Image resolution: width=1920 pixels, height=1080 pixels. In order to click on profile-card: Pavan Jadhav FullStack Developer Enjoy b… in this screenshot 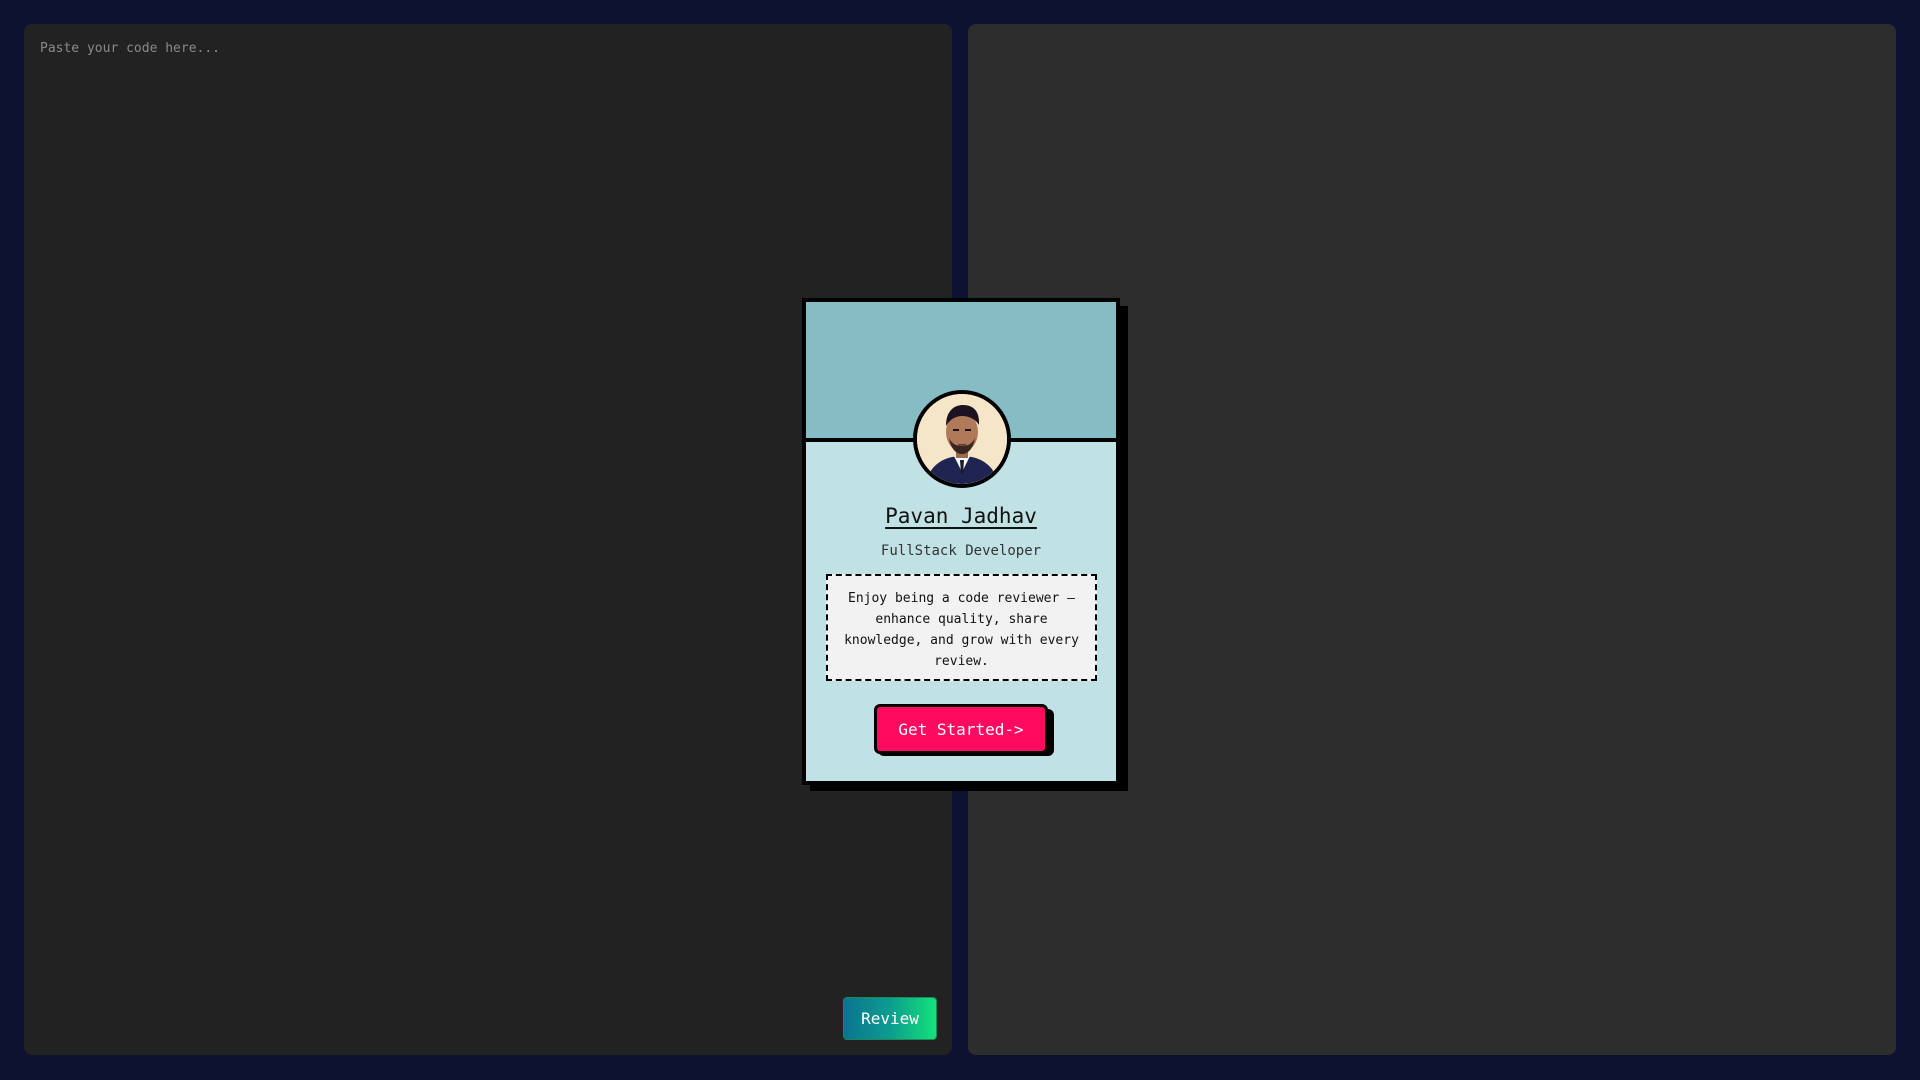, I will do `click(961, 541)`.